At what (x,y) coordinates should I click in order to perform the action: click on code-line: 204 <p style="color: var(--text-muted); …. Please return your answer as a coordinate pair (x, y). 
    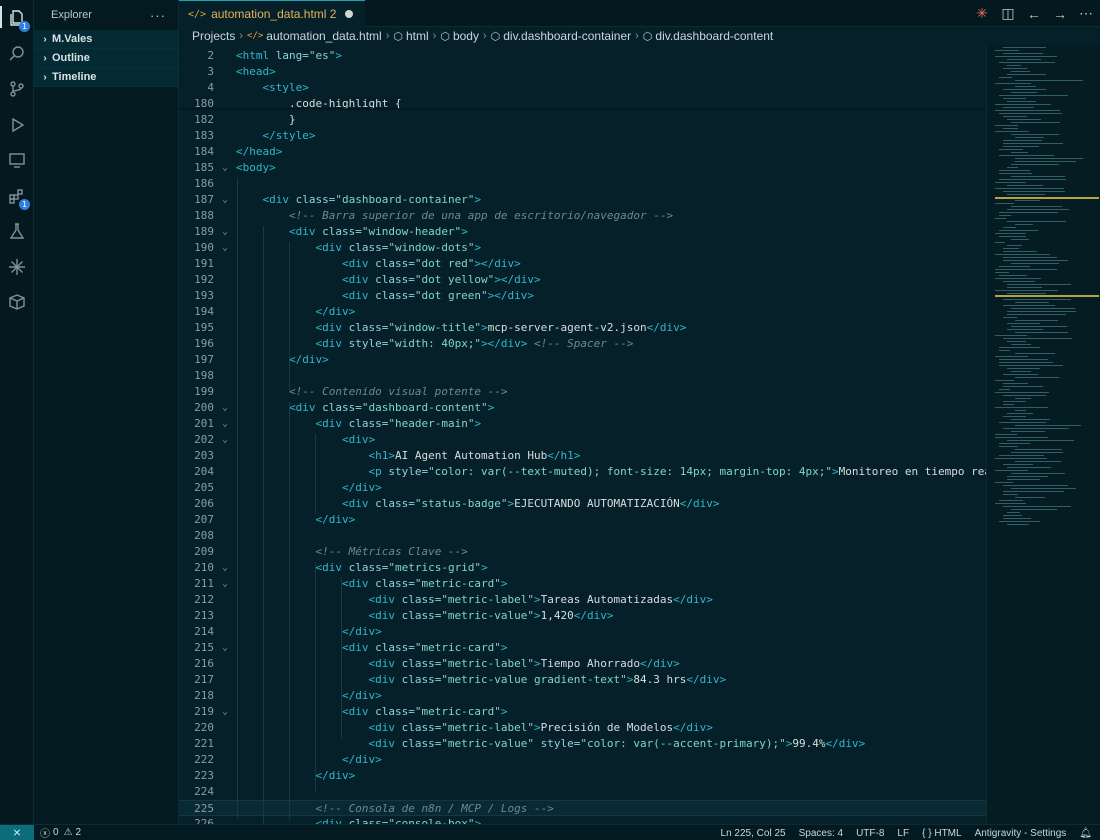
    Looking at the image, I should click on (582, 472).